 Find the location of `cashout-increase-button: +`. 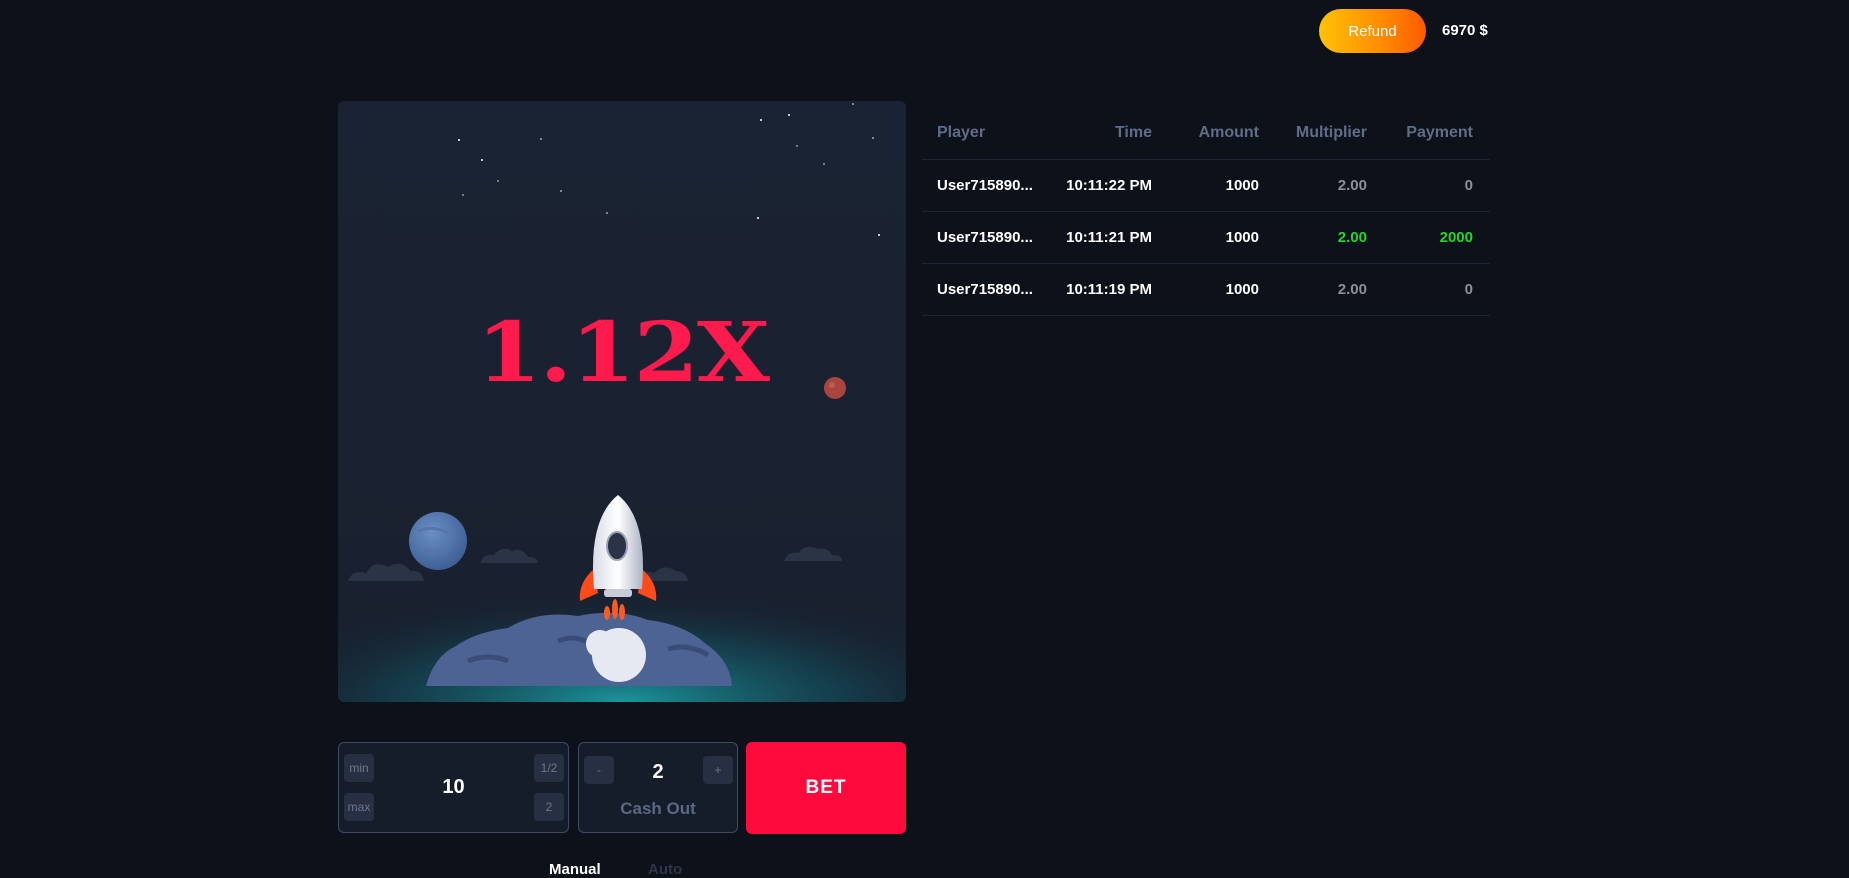

cashout-increase-button: + is located at coordinates (718, 770).